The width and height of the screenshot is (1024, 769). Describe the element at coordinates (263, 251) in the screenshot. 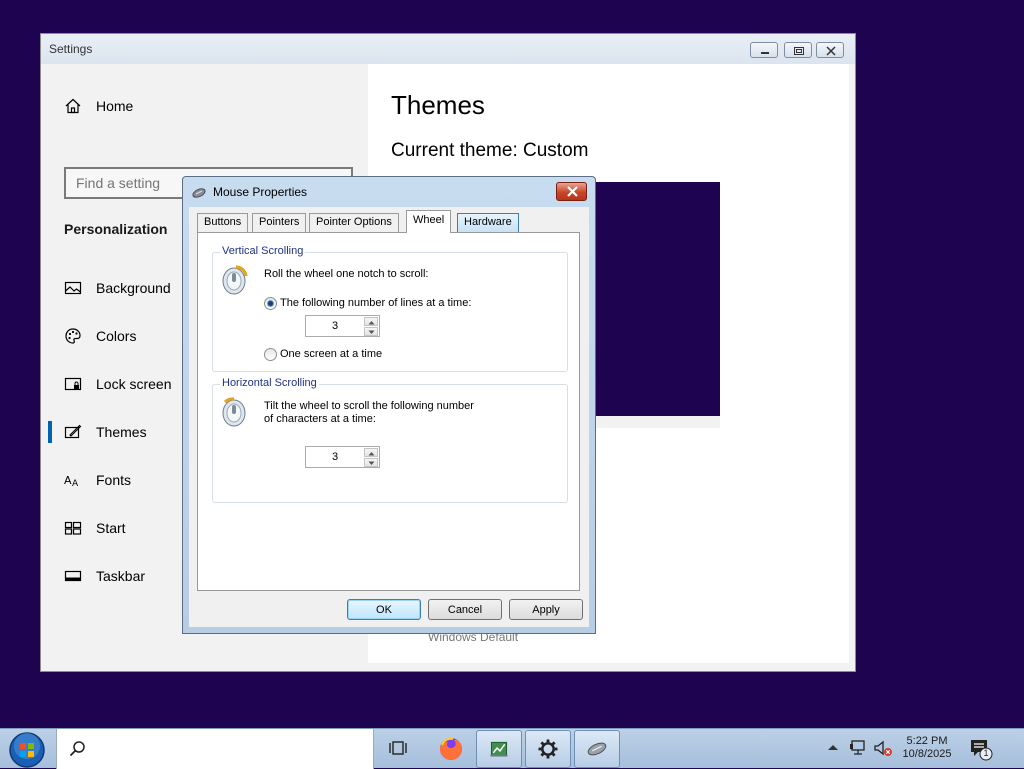

I see `group-label: Vertical Scrolling` at that location.